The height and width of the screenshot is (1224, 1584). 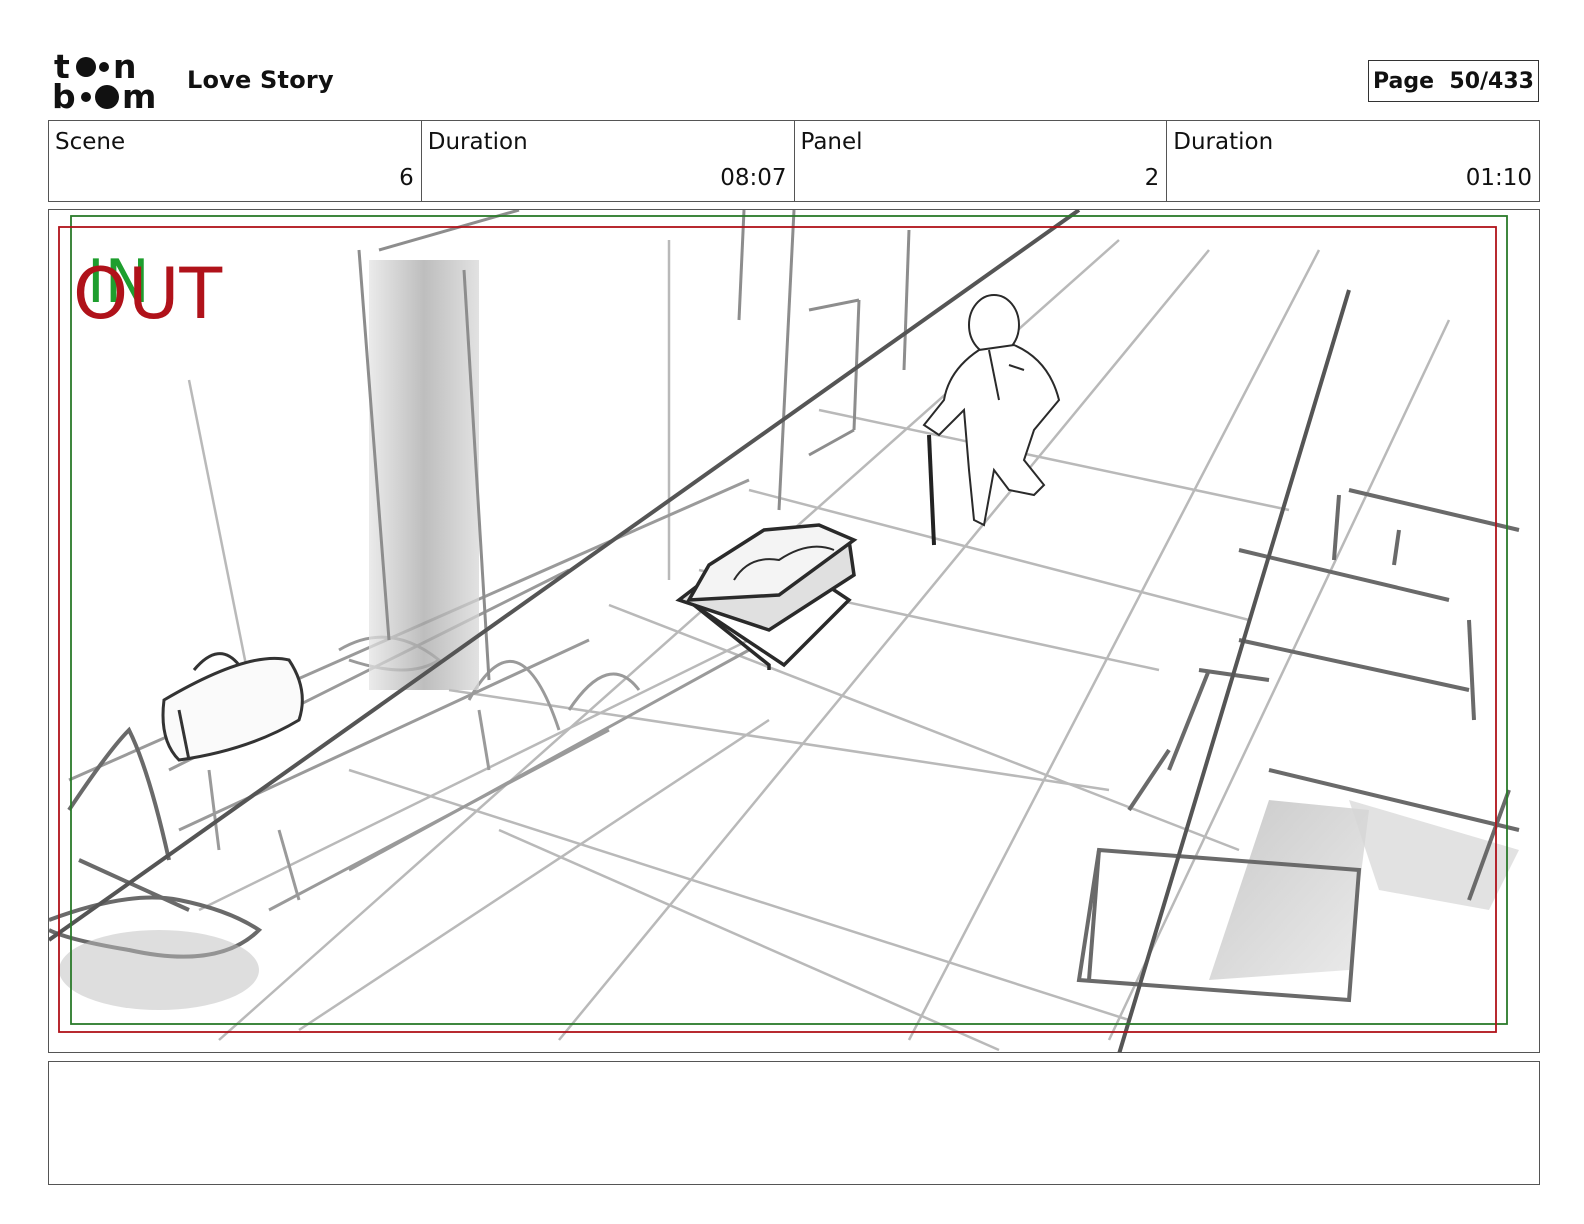 I want to click on scene-cell: Scene 6, so click(x=235, y=161).